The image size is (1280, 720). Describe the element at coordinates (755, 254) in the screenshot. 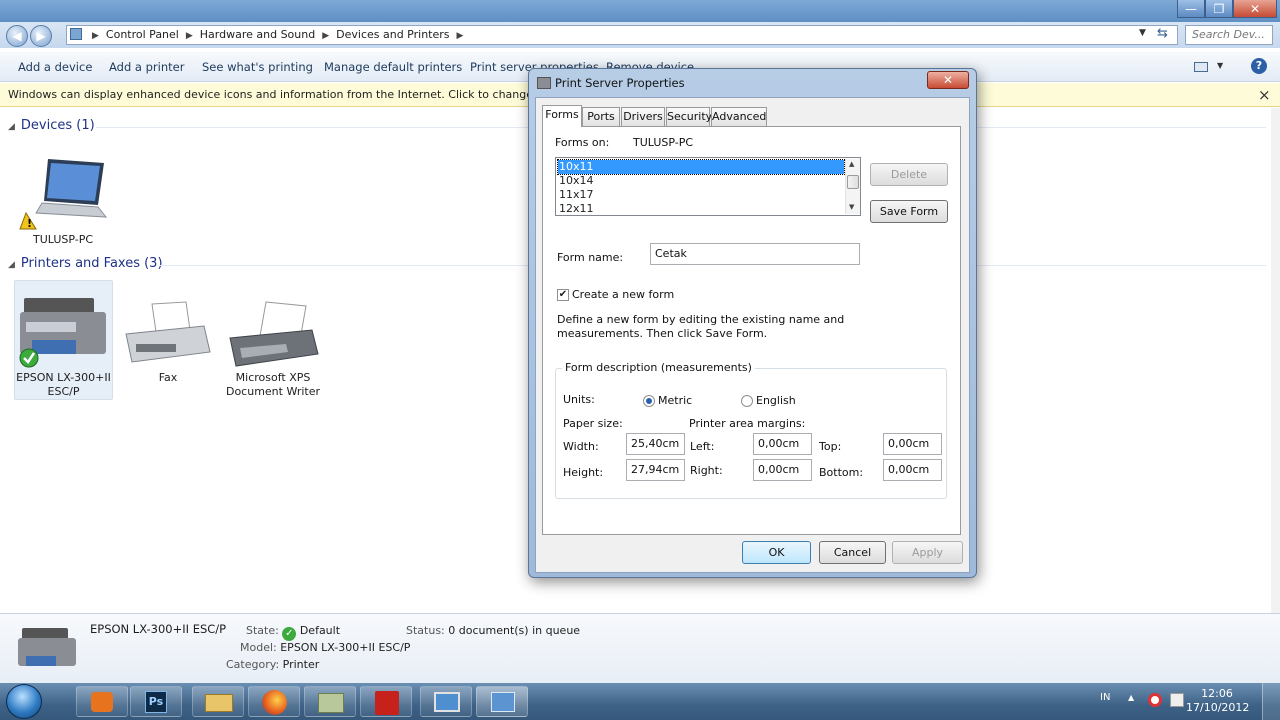

I see `form-name-input: Cetak` at that location.